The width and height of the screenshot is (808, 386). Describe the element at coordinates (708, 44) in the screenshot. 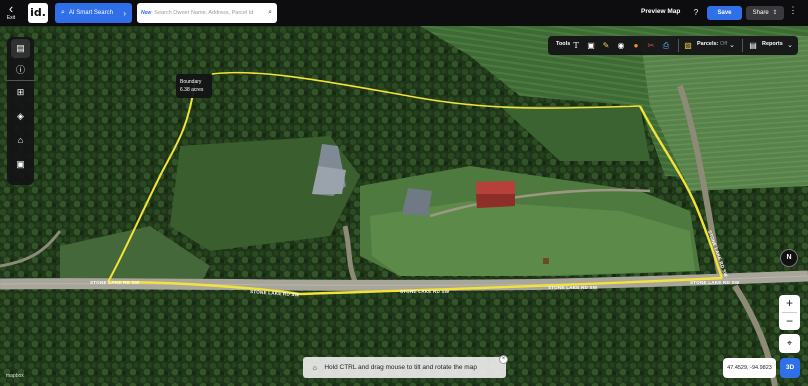

I see `parcels-label: Parcels:` at that location.